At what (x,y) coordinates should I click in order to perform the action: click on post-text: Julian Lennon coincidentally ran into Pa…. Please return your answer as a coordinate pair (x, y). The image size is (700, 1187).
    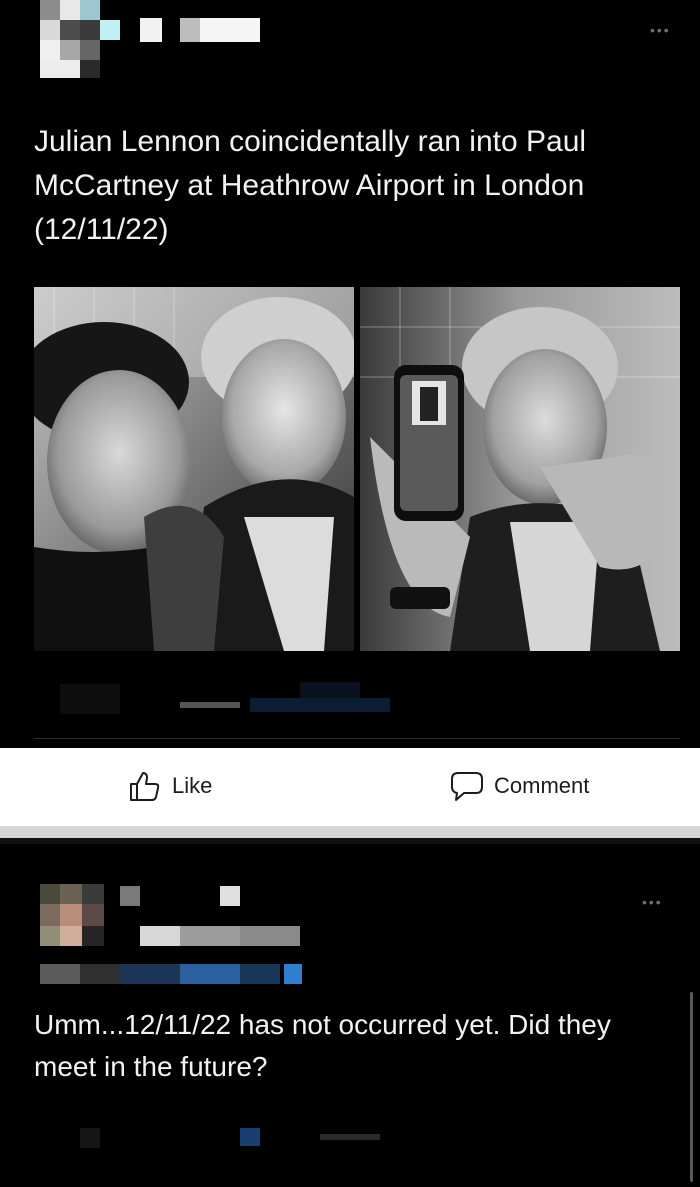
    Looking at the image, I should click on (310, 185).